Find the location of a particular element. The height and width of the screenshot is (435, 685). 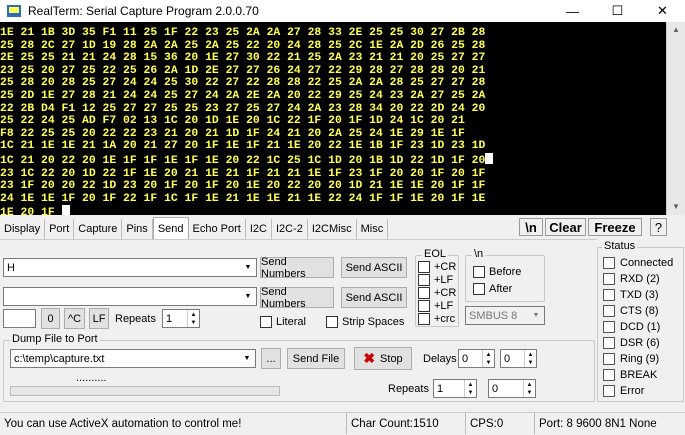

newline-button: \n is located at coordinates (531, 227).